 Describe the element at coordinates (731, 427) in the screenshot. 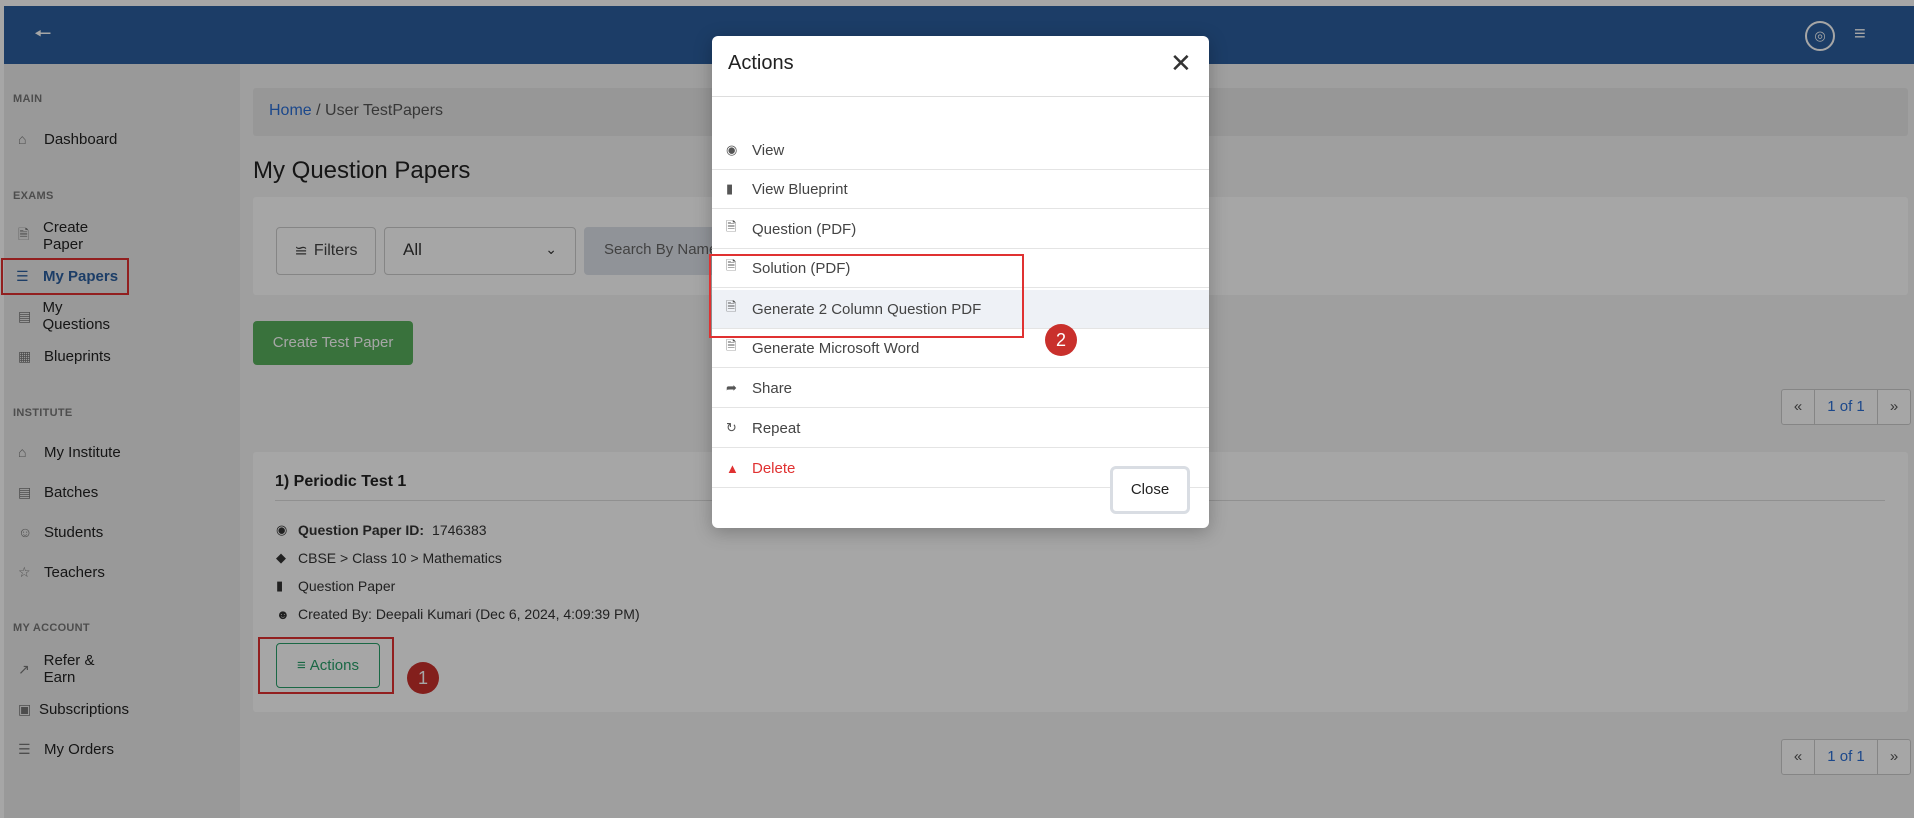

I see `repeat-icon: ↻` at that location.